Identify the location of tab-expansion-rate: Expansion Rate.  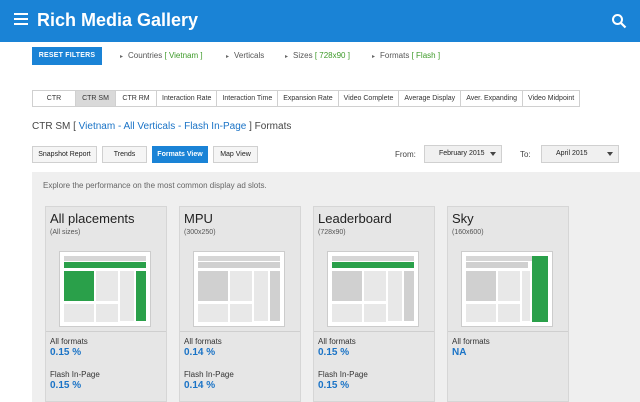
(308, 98).